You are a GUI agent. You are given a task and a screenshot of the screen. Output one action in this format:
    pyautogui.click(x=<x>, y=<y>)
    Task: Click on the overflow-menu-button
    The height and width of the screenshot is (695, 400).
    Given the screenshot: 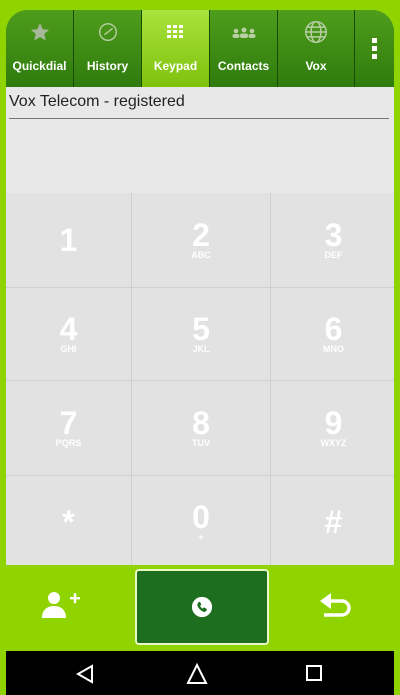 What is the action you would take?
    pyautogui.click(x=374, y=48)
    